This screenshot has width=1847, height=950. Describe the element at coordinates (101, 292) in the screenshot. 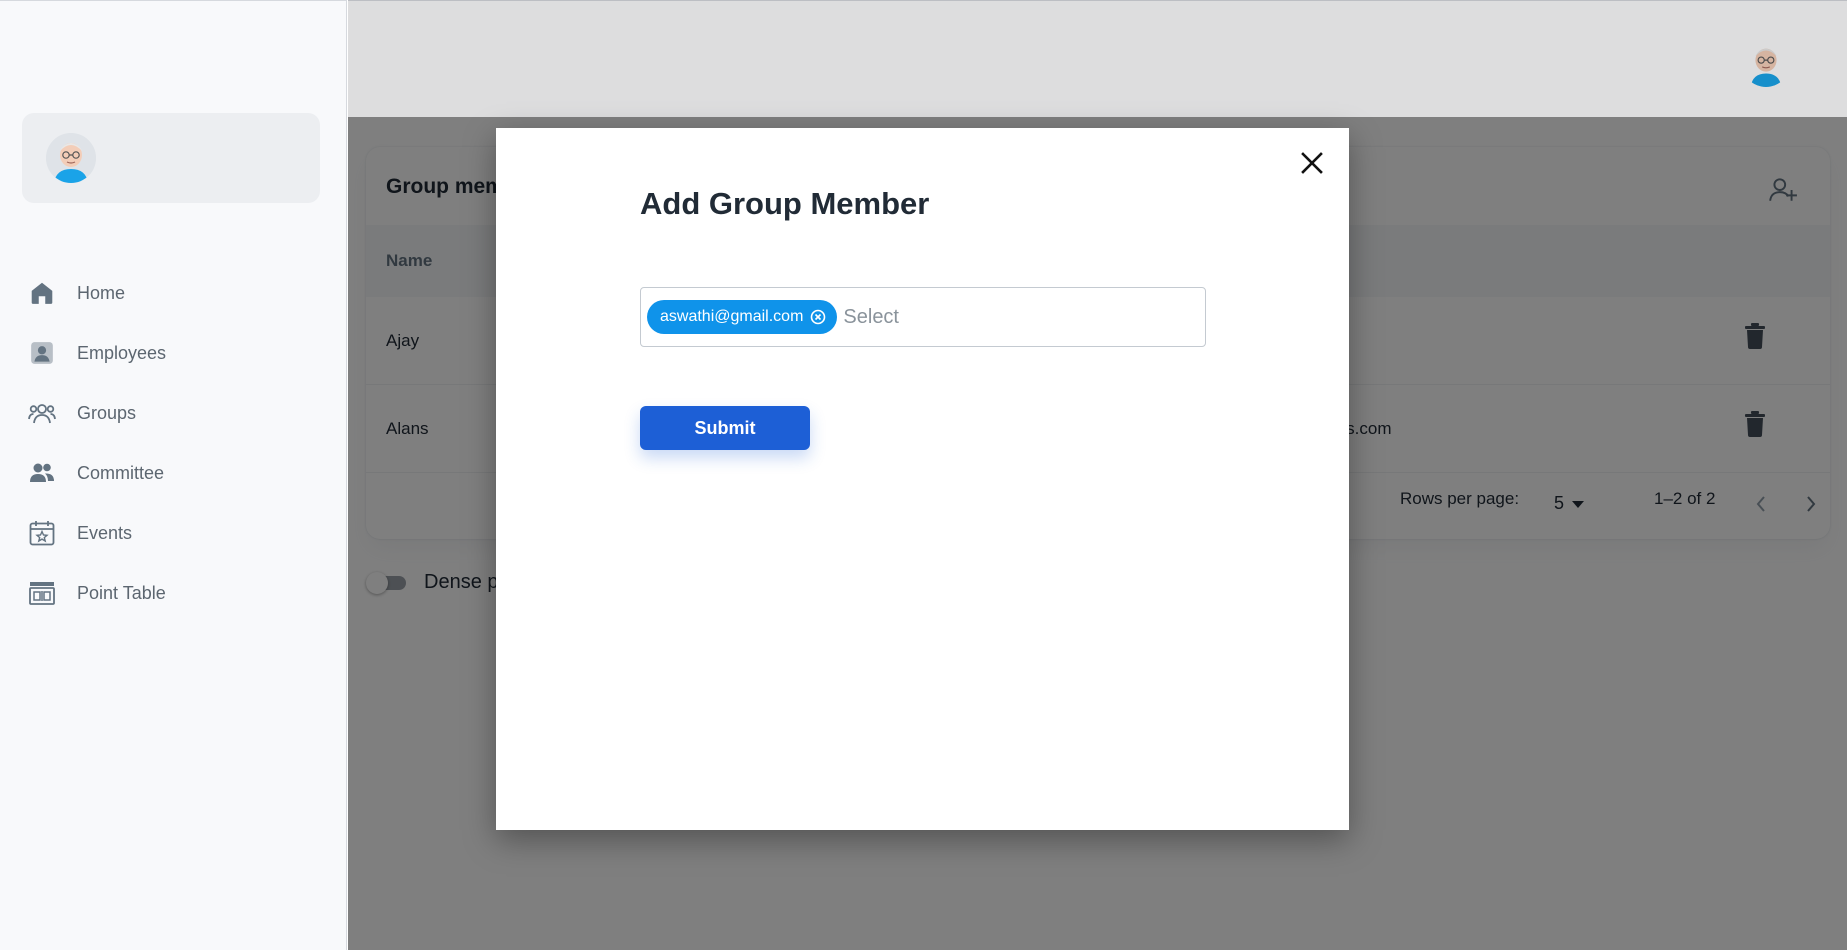

I see `sidebar-item-label: Home` at that location.